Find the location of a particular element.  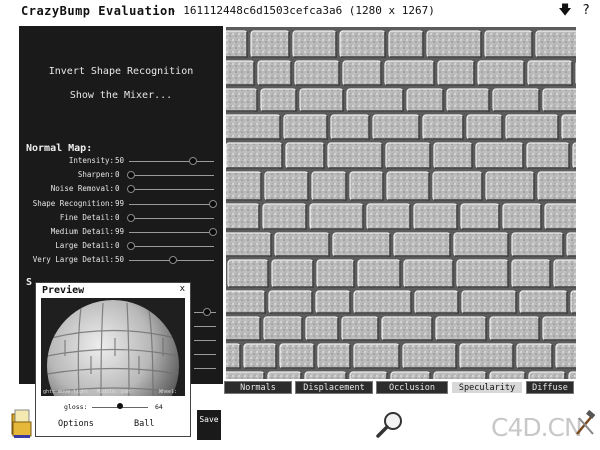

ball-button: Ball is located at coordinates (144, 424).